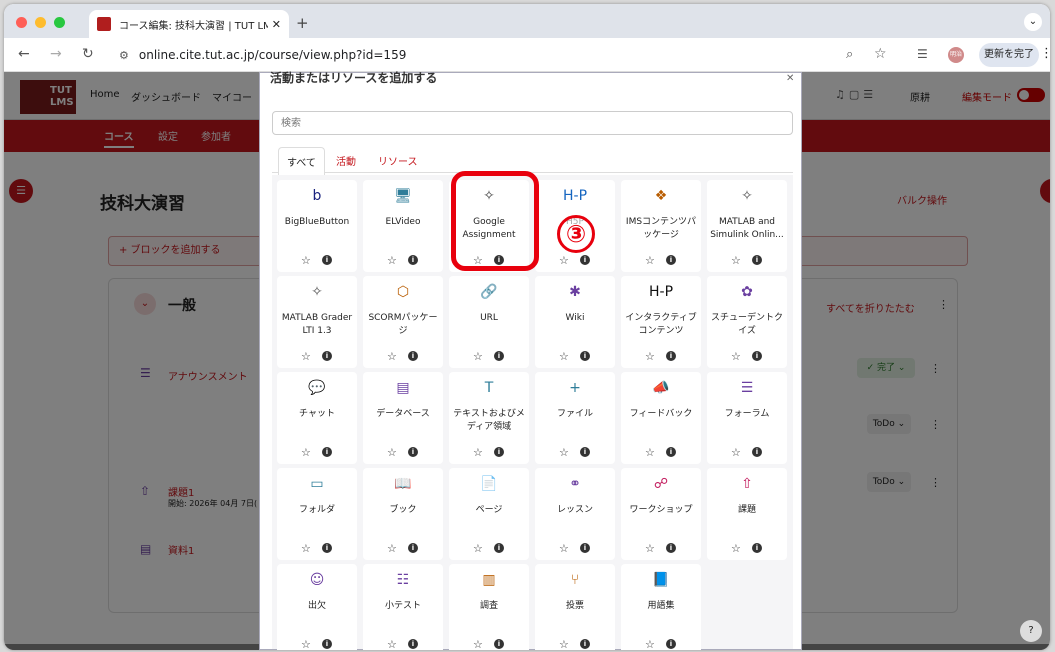 This screenshot has height=652, width=1055. Describe the element at coordinates (575, 514) in the screenshot. I see `module-card: ⚭ レッスン ☆ i` at that location.